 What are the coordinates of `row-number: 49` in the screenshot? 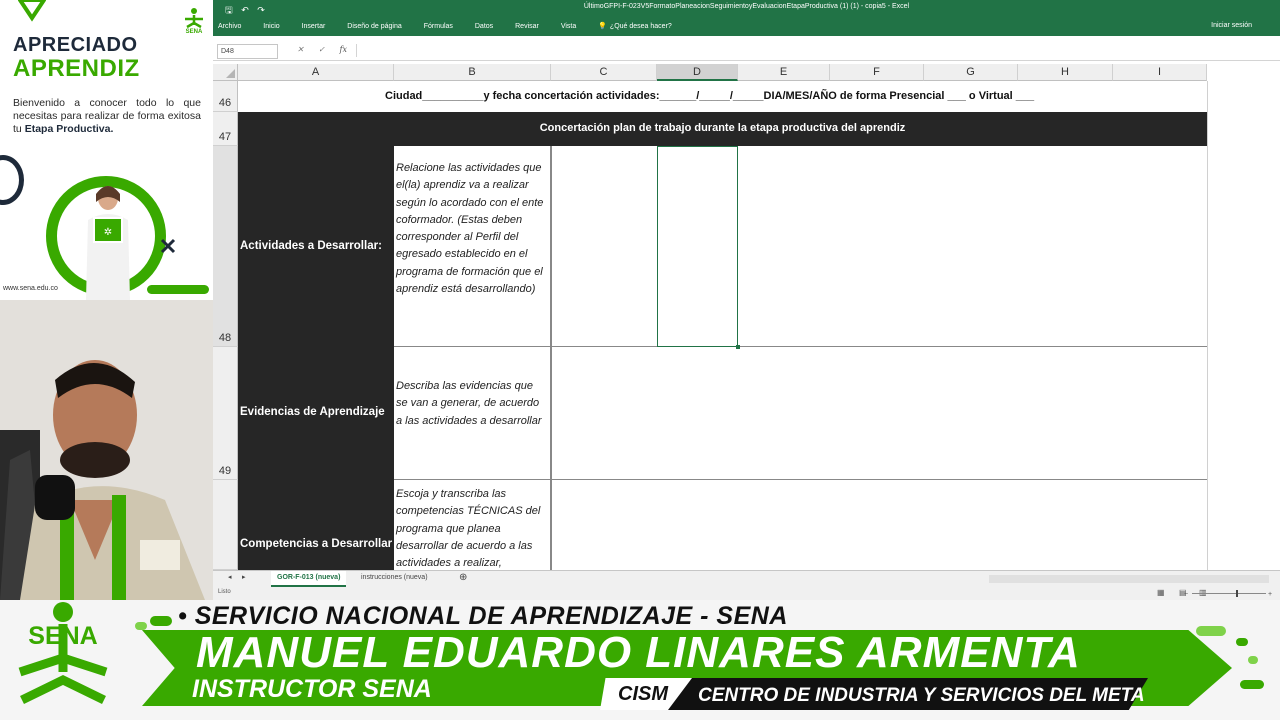 It's located at (225, 471).